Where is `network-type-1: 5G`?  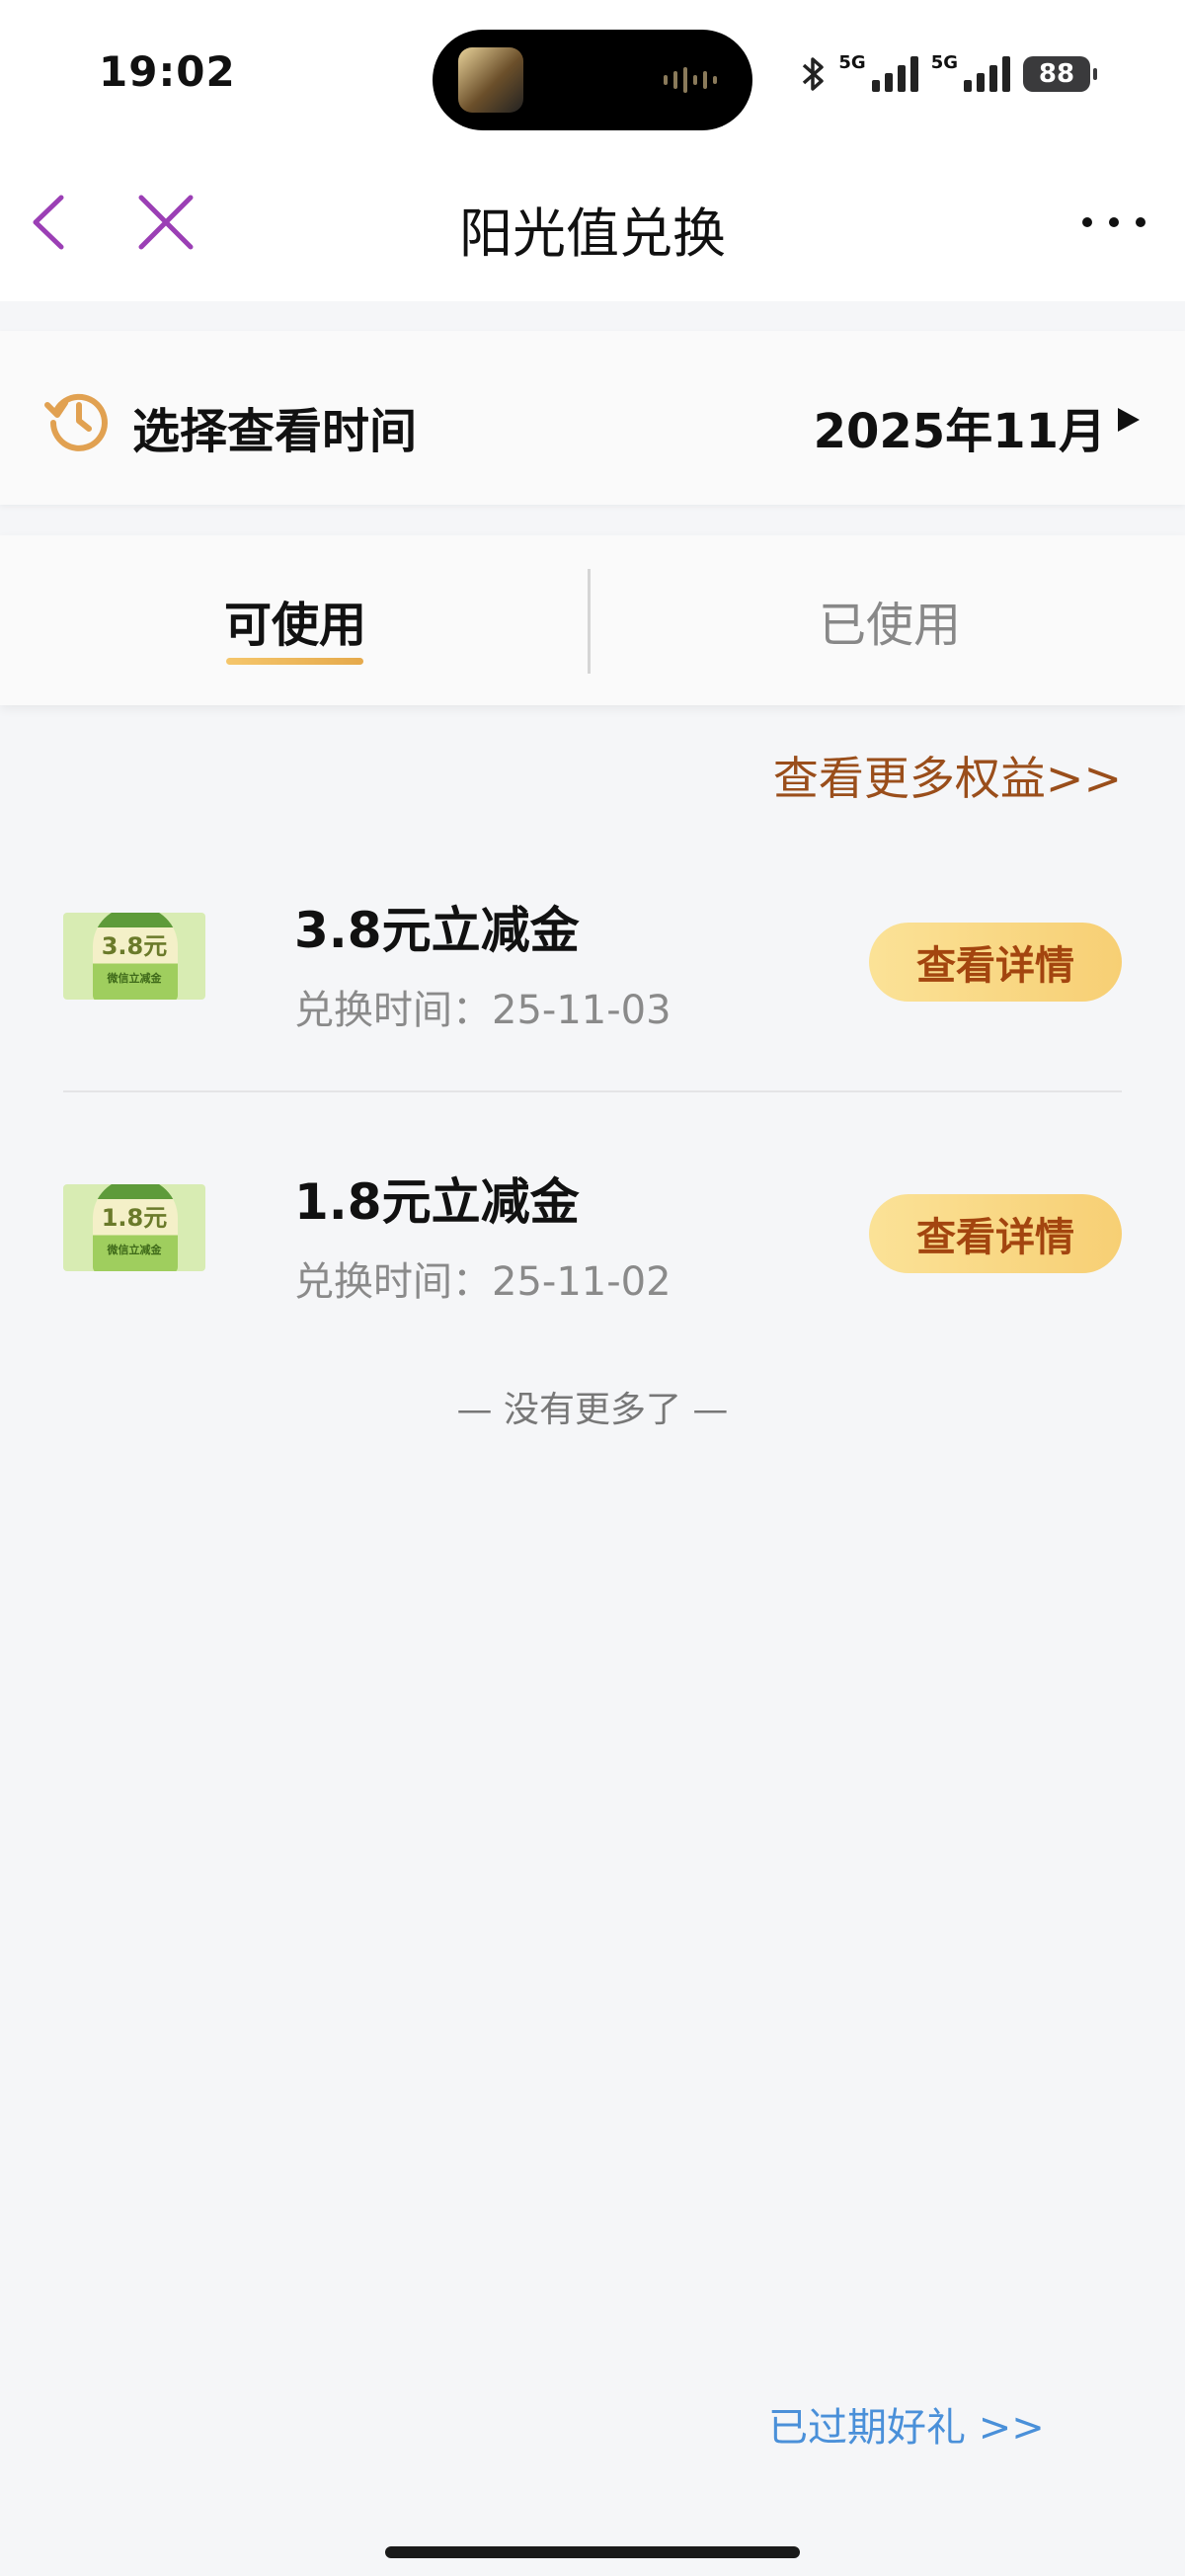
network-type-1: 5G is located at coordinates (852, 62).